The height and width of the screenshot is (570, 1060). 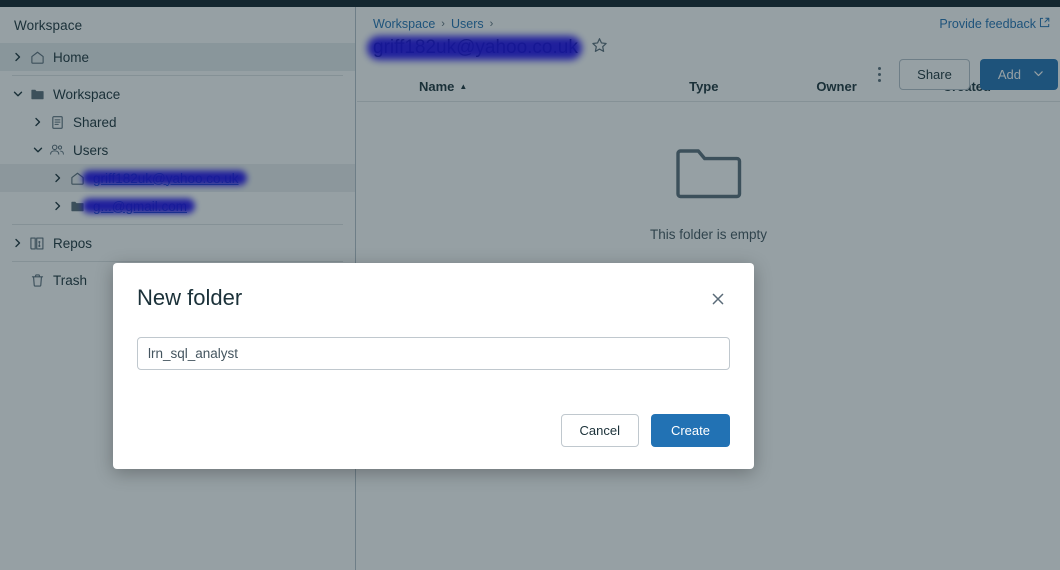 I want to click on close-icon, so click(x=718, y=301).